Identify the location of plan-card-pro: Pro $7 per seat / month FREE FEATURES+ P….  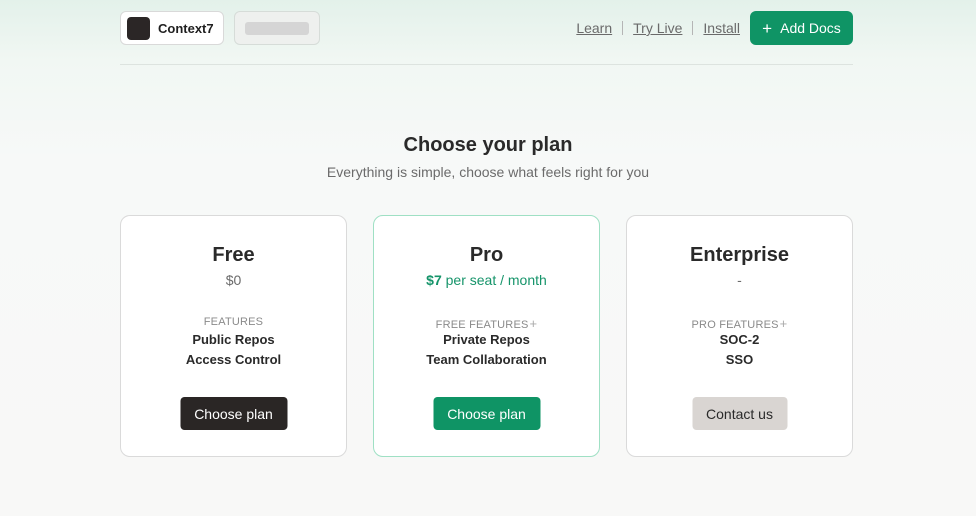
(486, 336).